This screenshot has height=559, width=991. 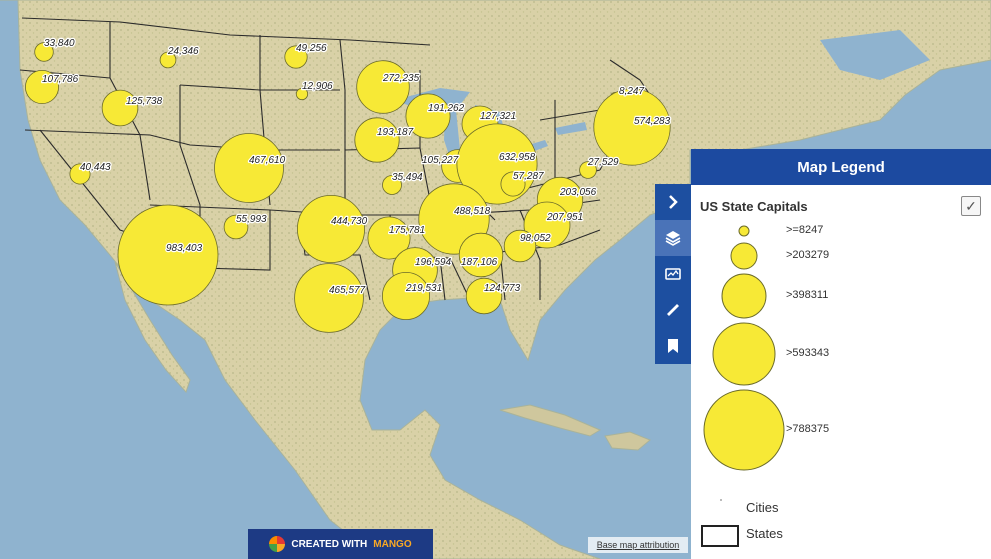 I want to click on capital-value-label: 27,529, so click(x=603, y=162).